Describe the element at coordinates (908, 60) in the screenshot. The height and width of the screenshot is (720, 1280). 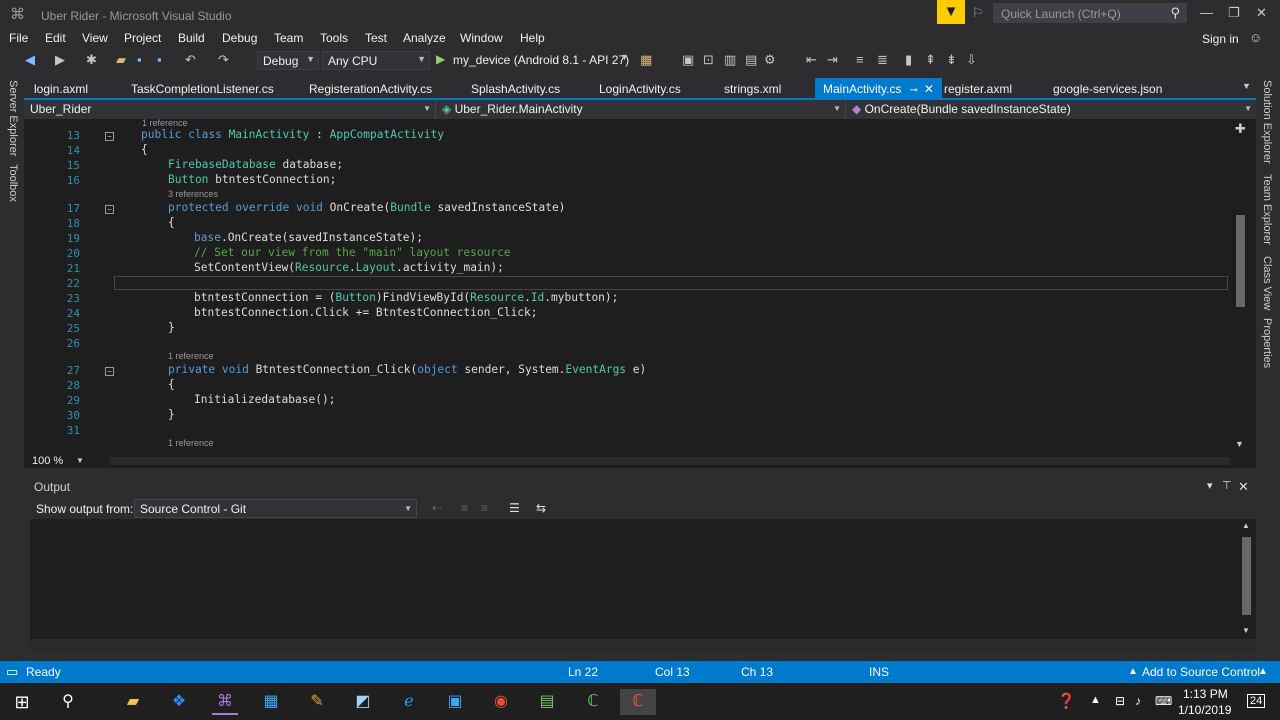
I see `bookmark-icon: ▮` at that location.